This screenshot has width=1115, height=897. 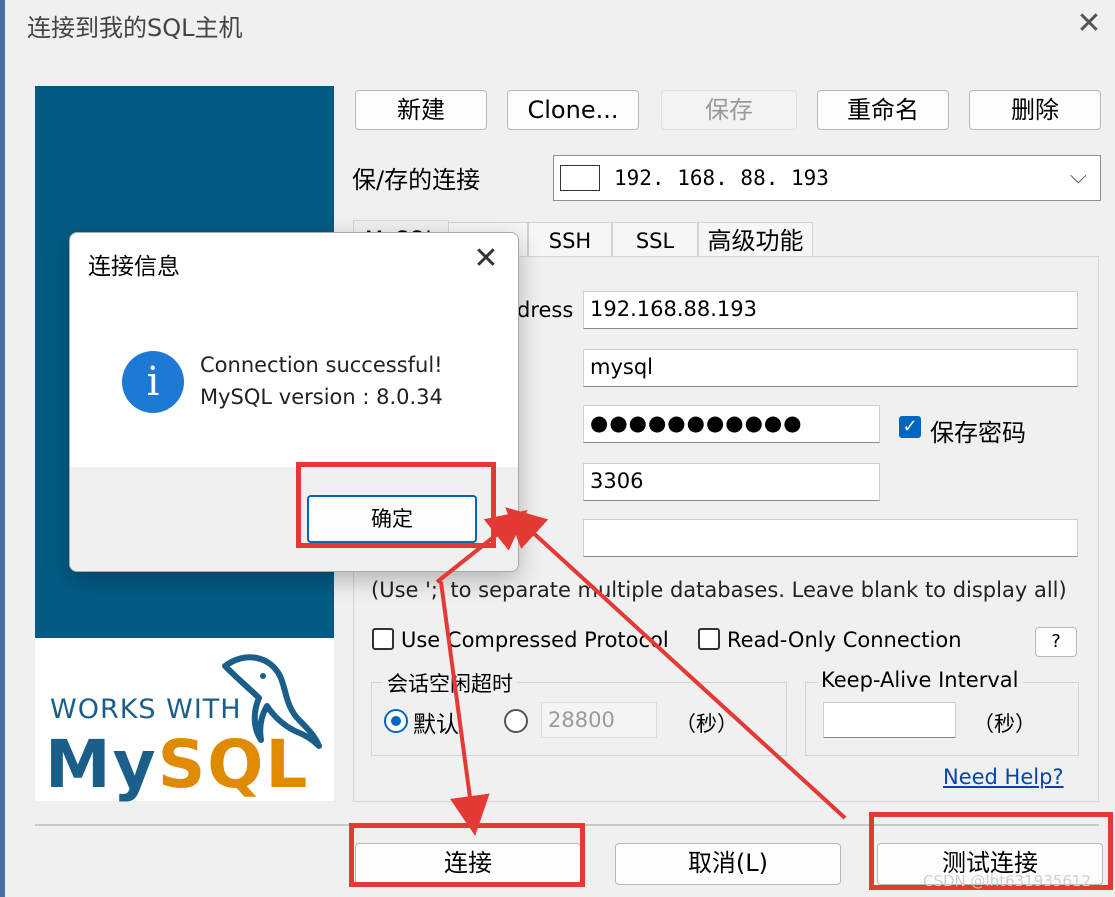 What do you see at coordinates (676, 663) in the screenshot?
I see `arrow-to-ok-from-right` at bounding box center [676, 663].